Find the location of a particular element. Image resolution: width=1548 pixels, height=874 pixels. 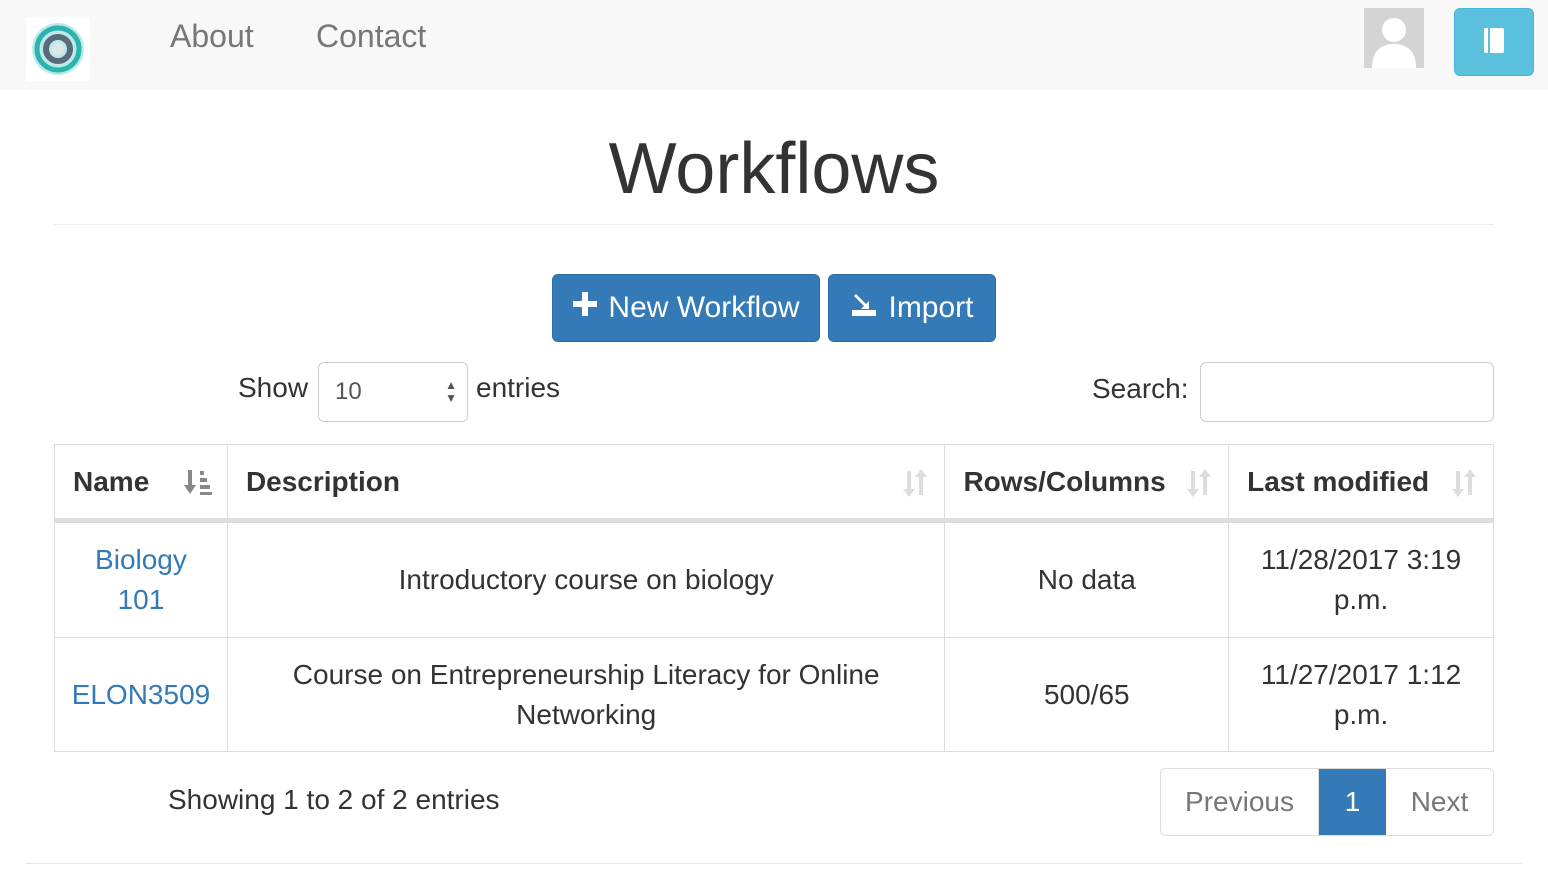

new-workflow-label: New Workflow is located at coordinates (704, 307).